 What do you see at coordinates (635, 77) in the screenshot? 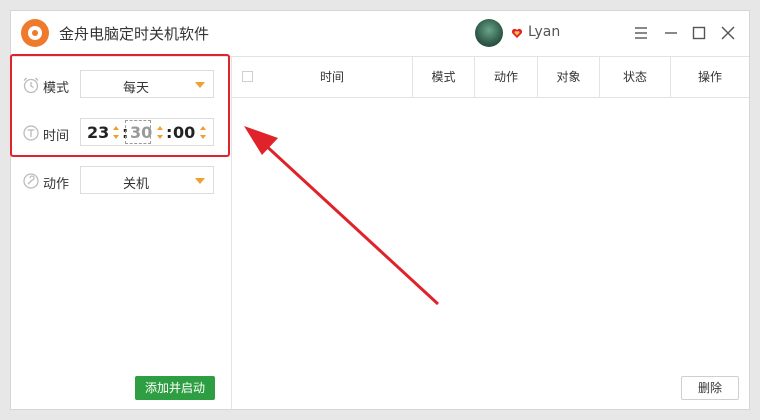
I see `column-header-status: 状态` at bounding box center [635, 77].